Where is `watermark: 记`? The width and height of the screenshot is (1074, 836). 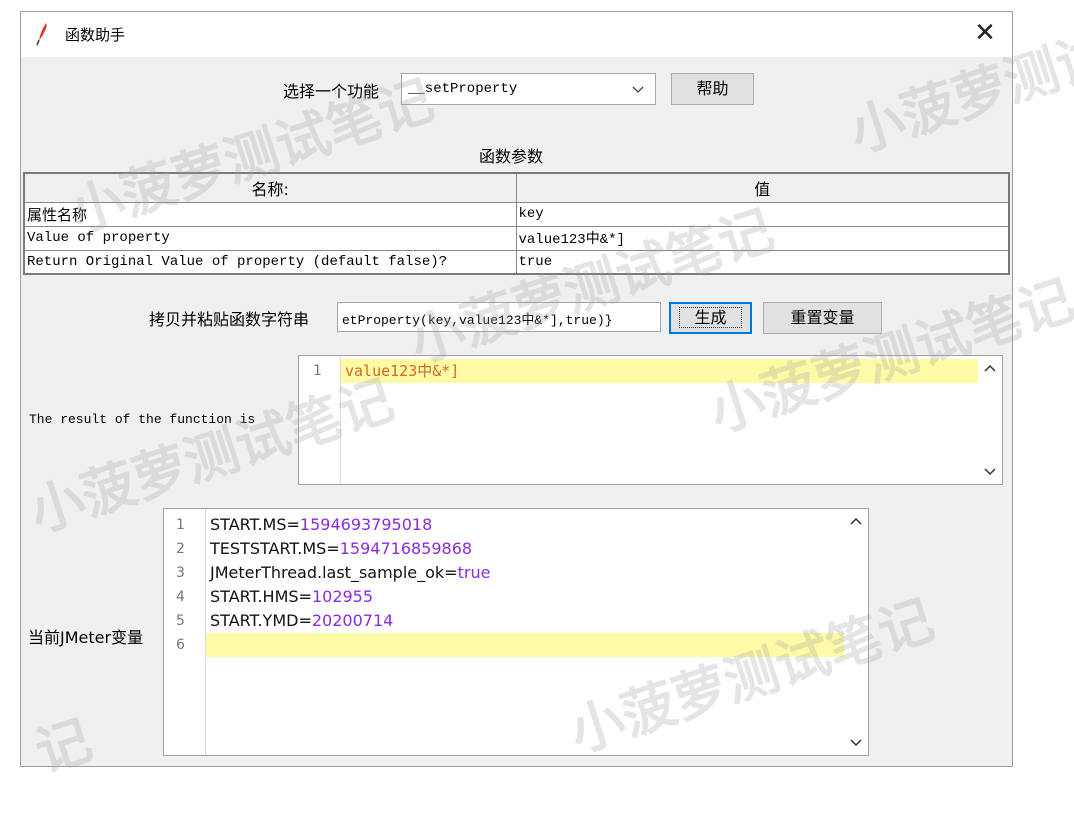
watermark: 记 is located at coordinates (63, 746).